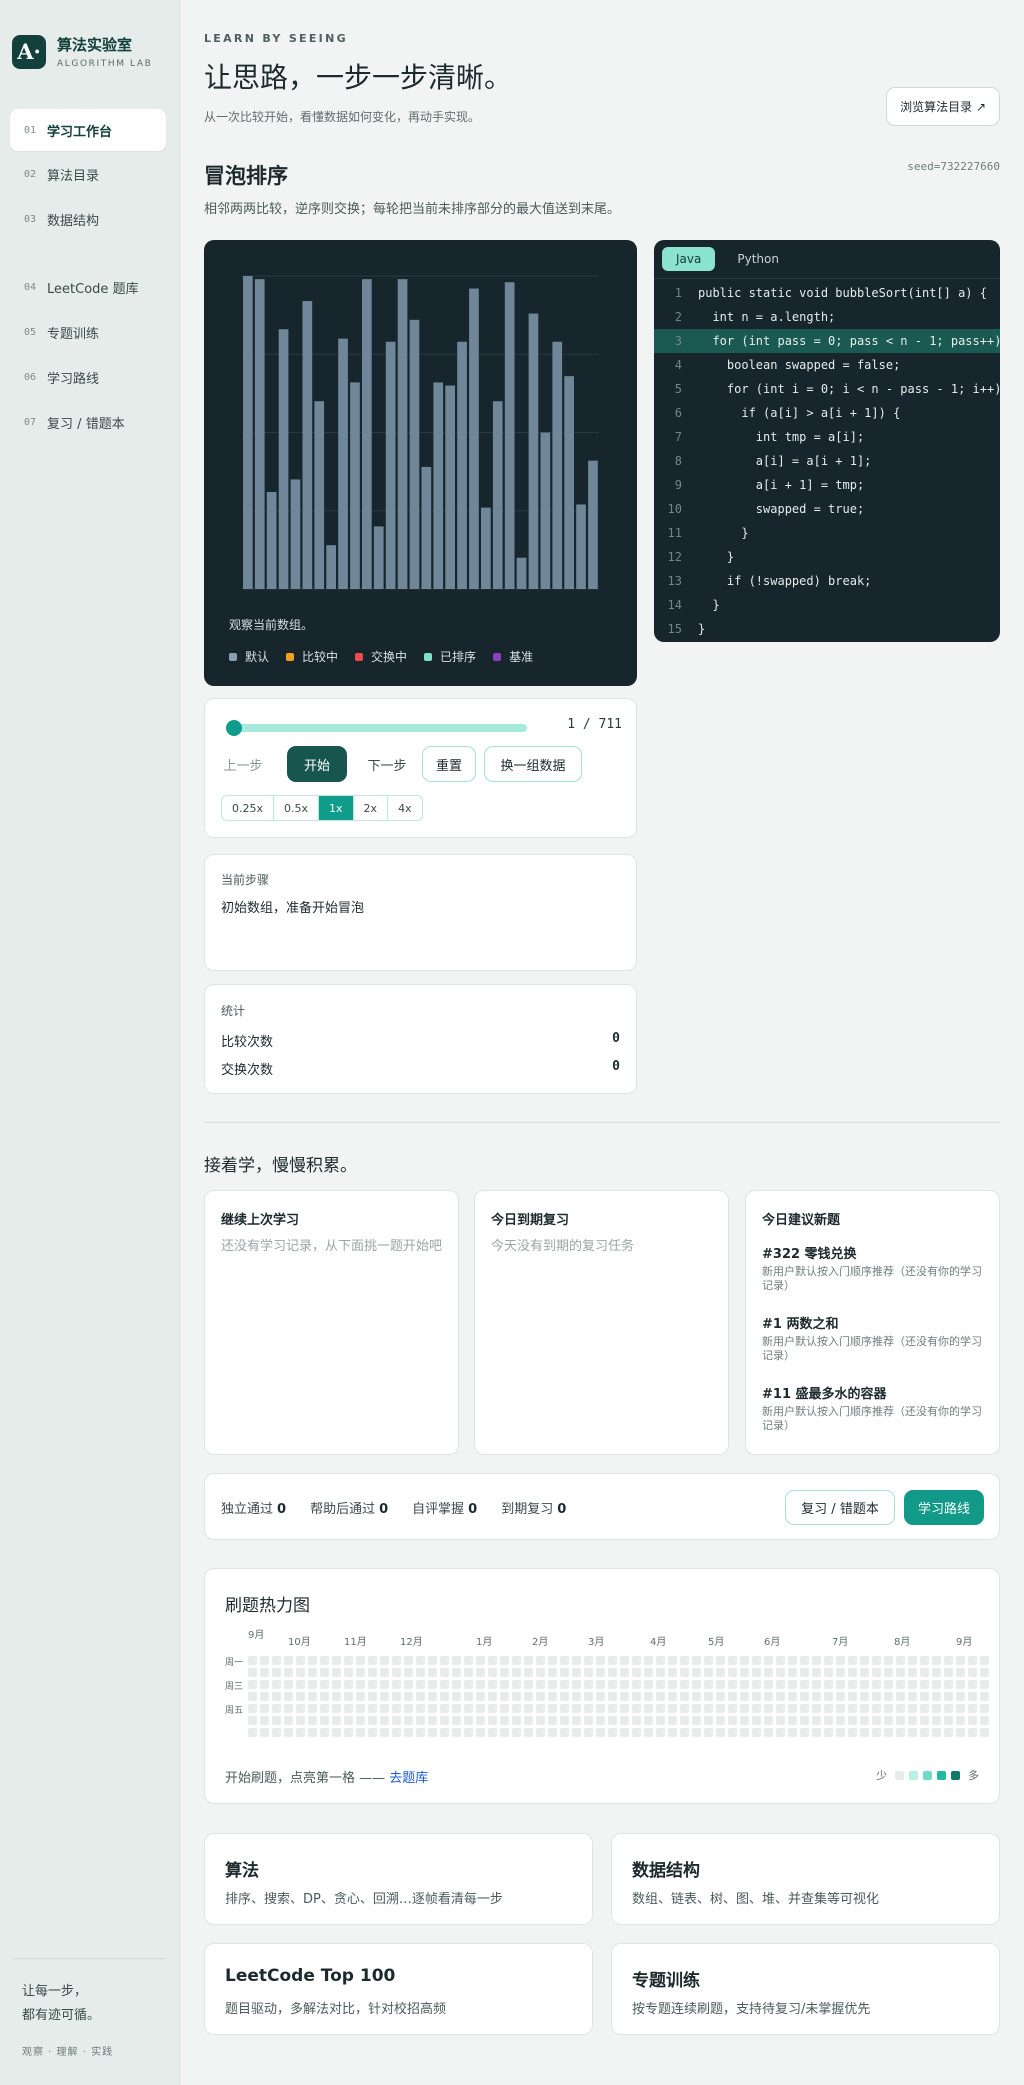 The width and height of the screenshot is (1024, 2085). Describe the element at coordinates (758, 259) in the screenshot. I see `tab-python: Python` at that location.